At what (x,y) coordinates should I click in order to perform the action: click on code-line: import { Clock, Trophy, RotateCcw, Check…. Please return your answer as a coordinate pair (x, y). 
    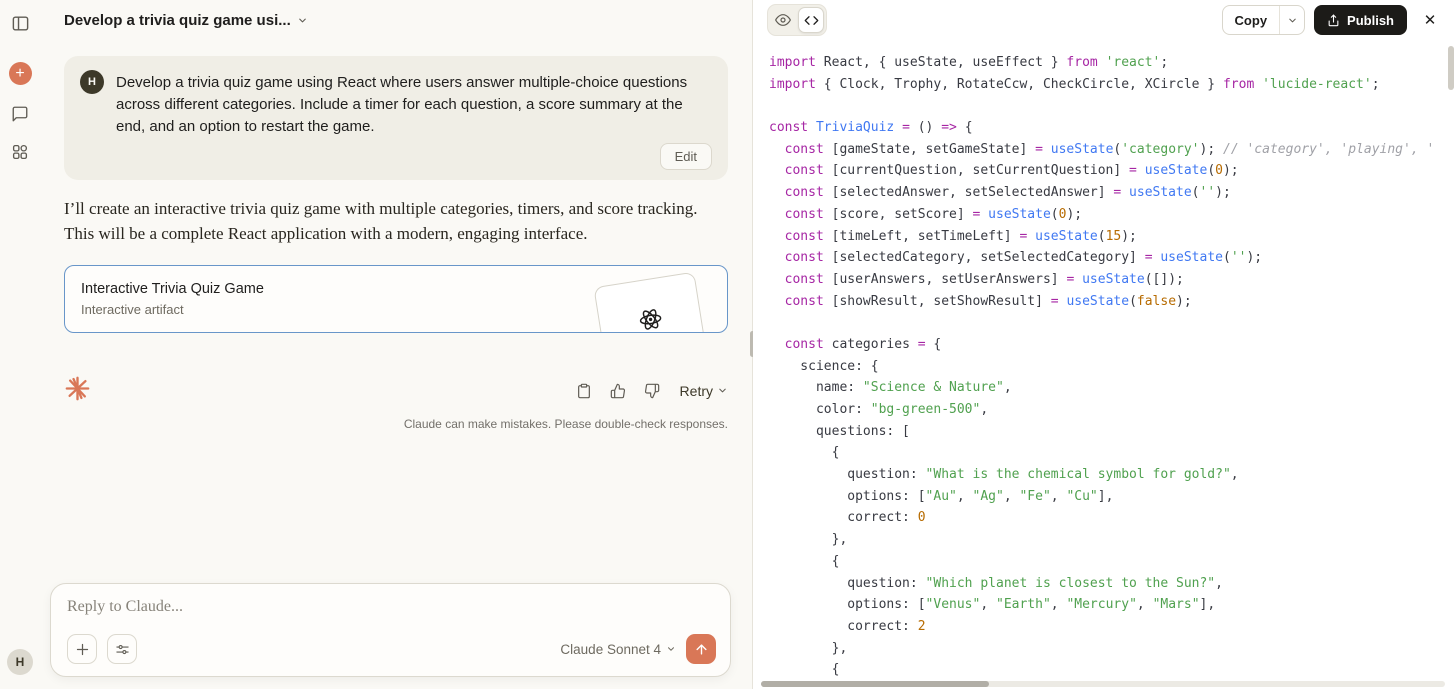
    Looking at the image, I should click on (1074, 84).